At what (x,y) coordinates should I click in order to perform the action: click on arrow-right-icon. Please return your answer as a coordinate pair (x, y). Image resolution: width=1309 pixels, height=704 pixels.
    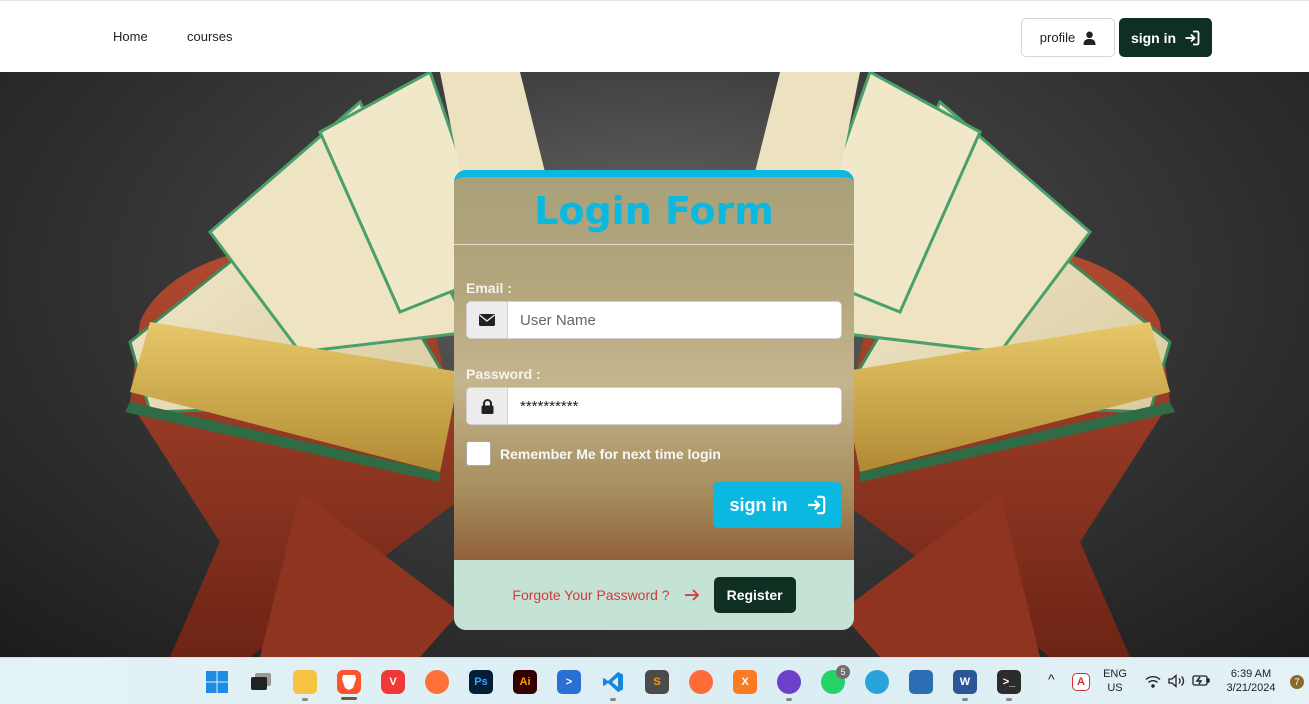
    Looking at the image, I should click on (691, 595).